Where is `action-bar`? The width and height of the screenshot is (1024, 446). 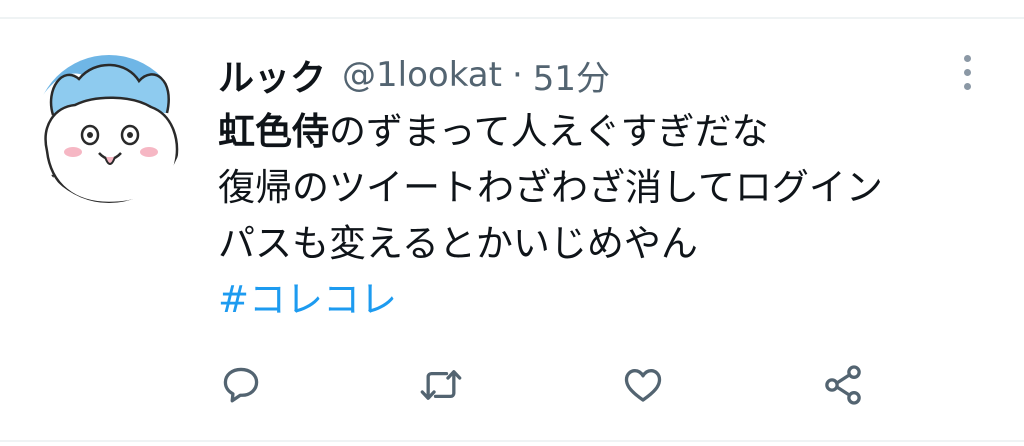 action-bar is located at coordinates (512, 385).